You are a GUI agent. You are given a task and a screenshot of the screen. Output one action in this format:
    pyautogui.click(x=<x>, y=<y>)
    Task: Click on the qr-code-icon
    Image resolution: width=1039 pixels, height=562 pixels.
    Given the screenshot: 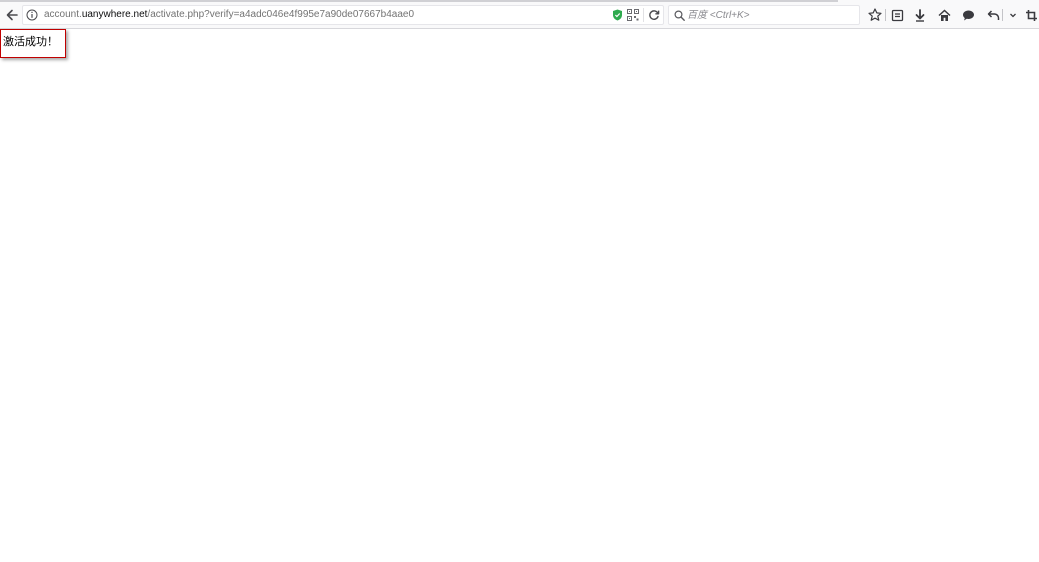 What is the action you would take?
    pyautogui.click(x=633, y=15)
    